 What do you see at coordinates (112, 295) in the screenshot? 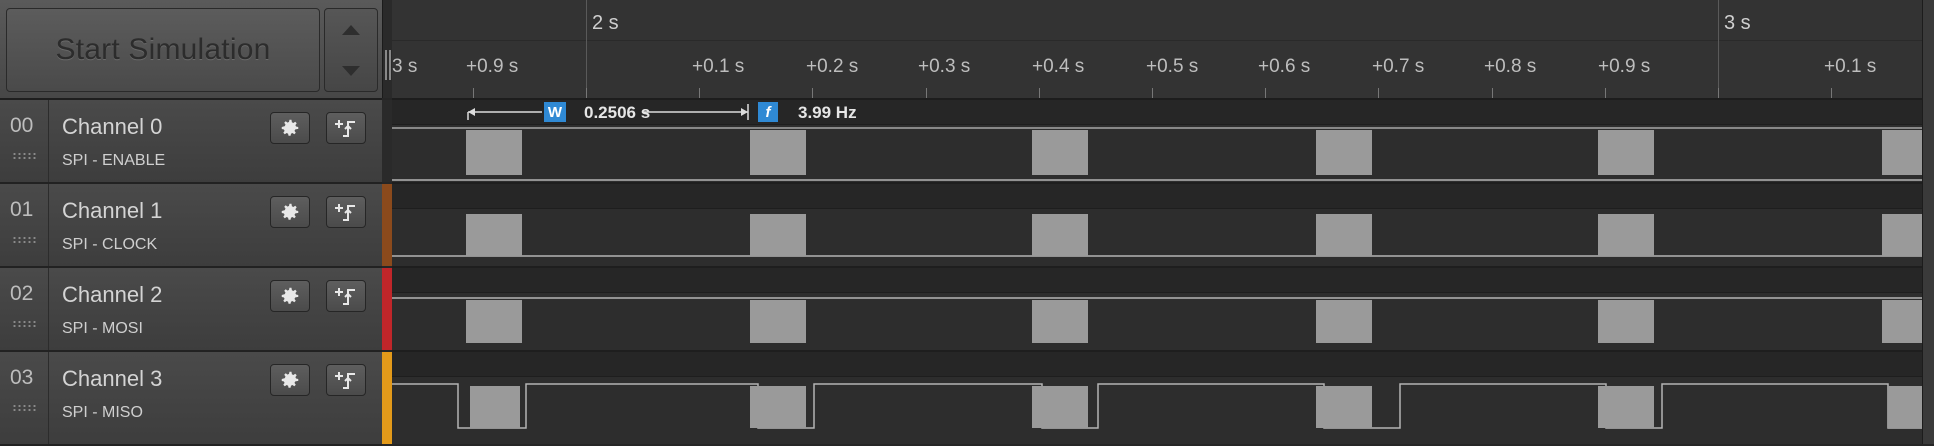
I see `channel-name: Channel 2` at bounding box center [112, 295].